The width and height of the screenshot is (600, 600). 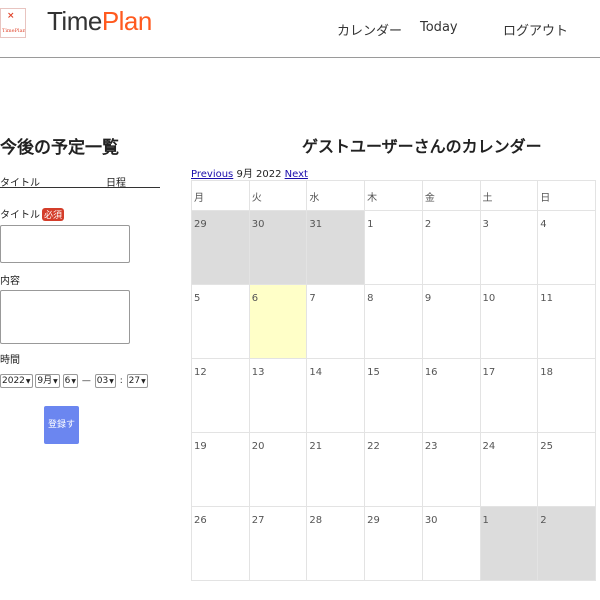 What do you see at coordinates (451, 469) in the screenshot?
I see `day-cell: 23` at bounding box center [451, 469].